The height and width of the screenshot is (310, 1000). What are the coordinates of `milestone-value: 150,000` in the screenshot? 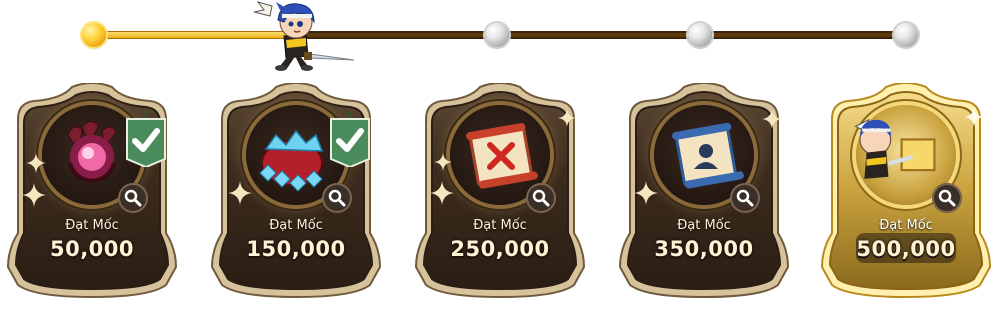 It's located at (296, 249).